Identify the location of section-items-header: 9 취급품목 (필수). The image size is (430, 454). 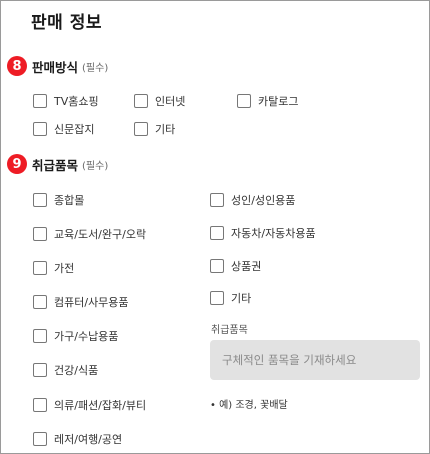
(57, 164).